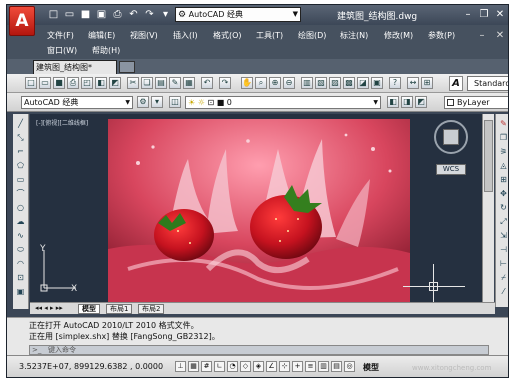 Image resolution: width=515 pixels, height=382 pixels. What do you see at coordinates (85, 14) in the screenshot?
I see `save-icon: ■` at bounding box center [85, 14].